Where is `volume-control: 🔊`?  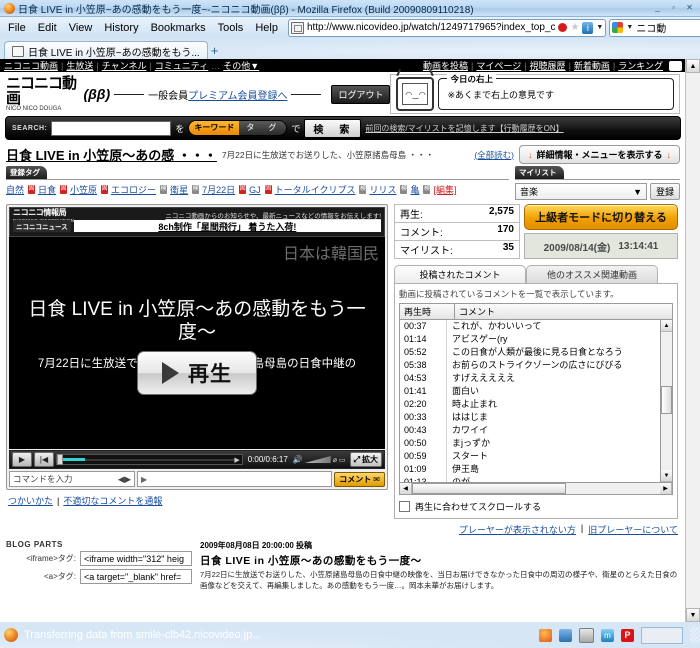
volume-control: 🔊 is located at coordinates (312, 459).